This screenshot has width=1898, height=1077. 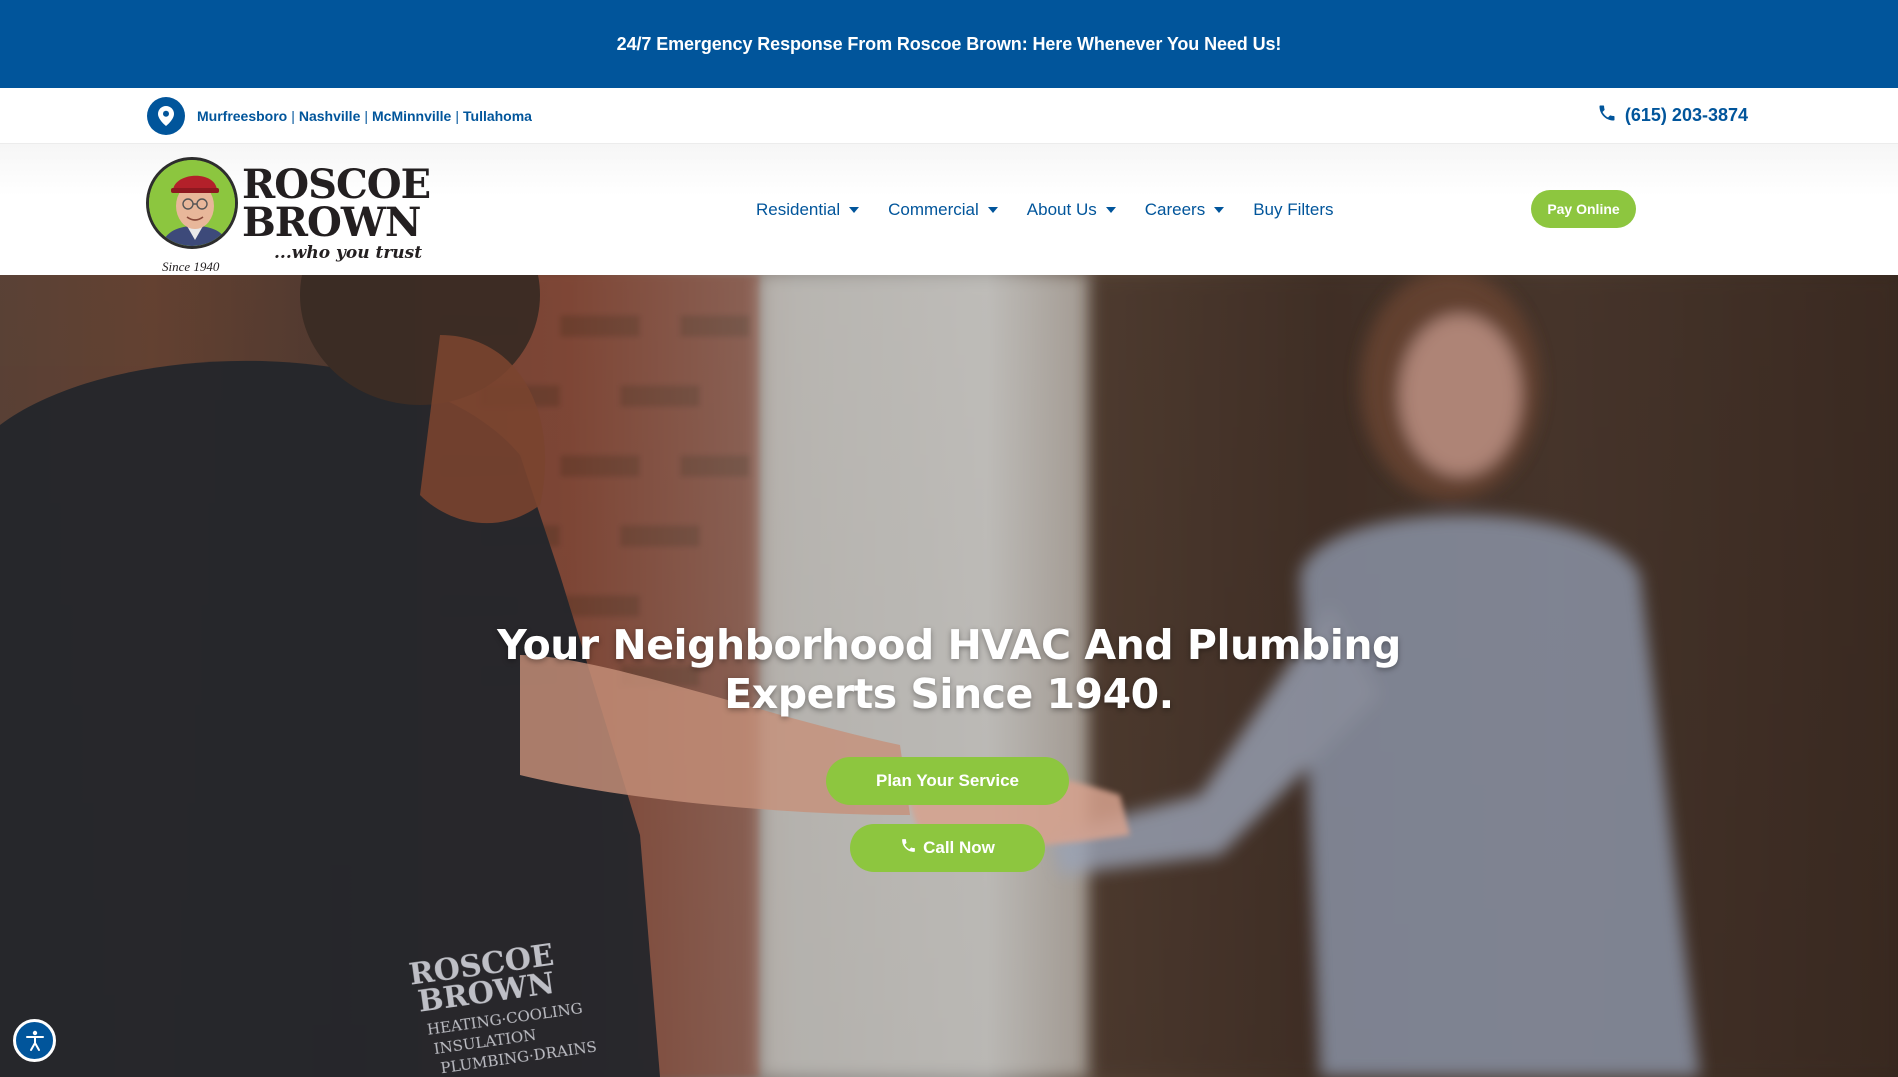 What do you see at coordinates (1583, 209) in the screenshot?
I see `pay-online-button: Pay Online` at bounding box center [1583, 209].